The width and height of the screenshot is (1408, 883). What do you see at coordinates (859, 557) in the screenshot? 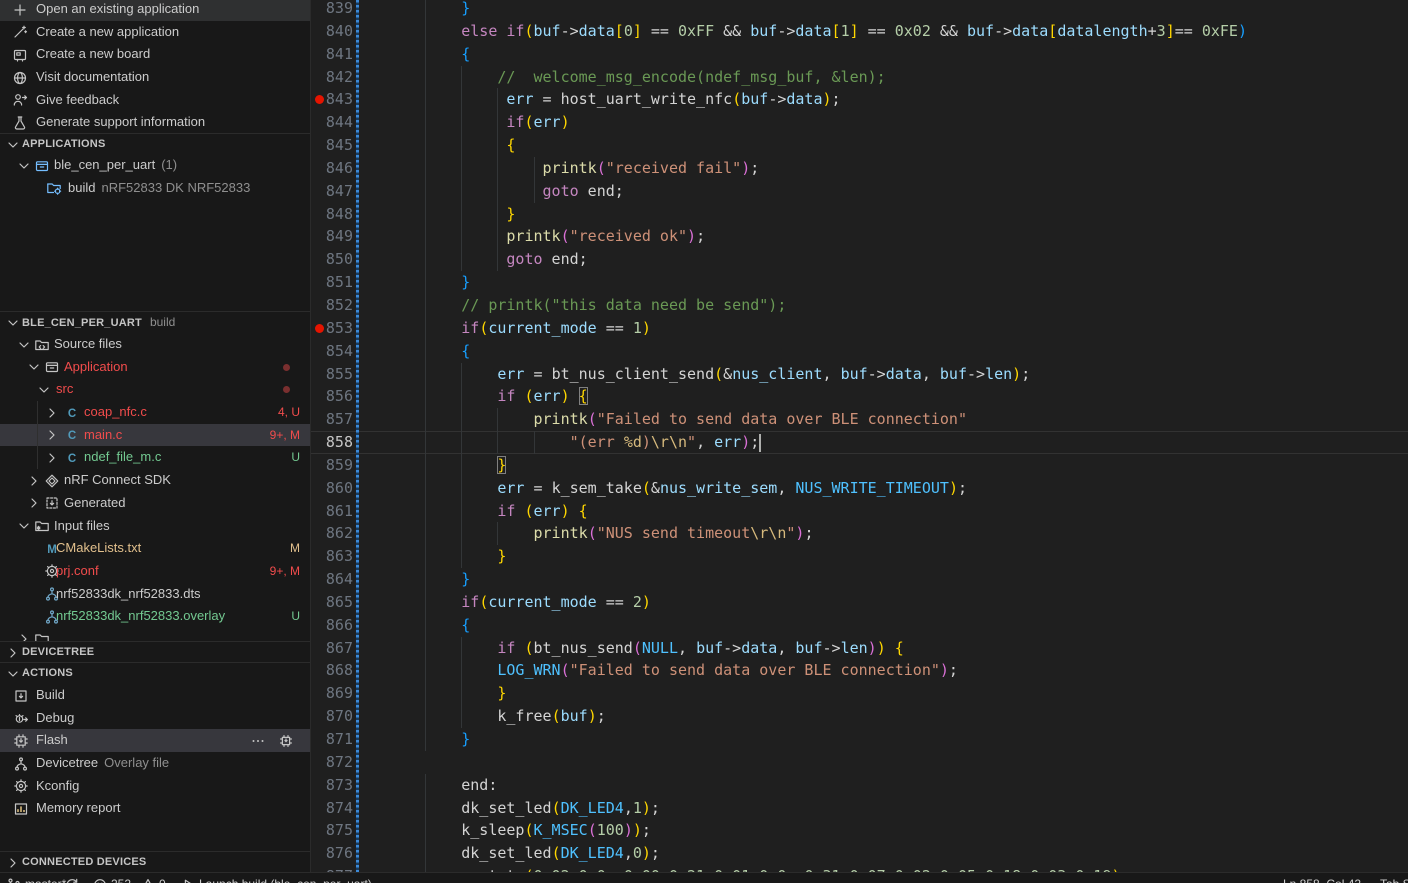
I see `code-line-863: 863 }` at bounding box center [859, 557].